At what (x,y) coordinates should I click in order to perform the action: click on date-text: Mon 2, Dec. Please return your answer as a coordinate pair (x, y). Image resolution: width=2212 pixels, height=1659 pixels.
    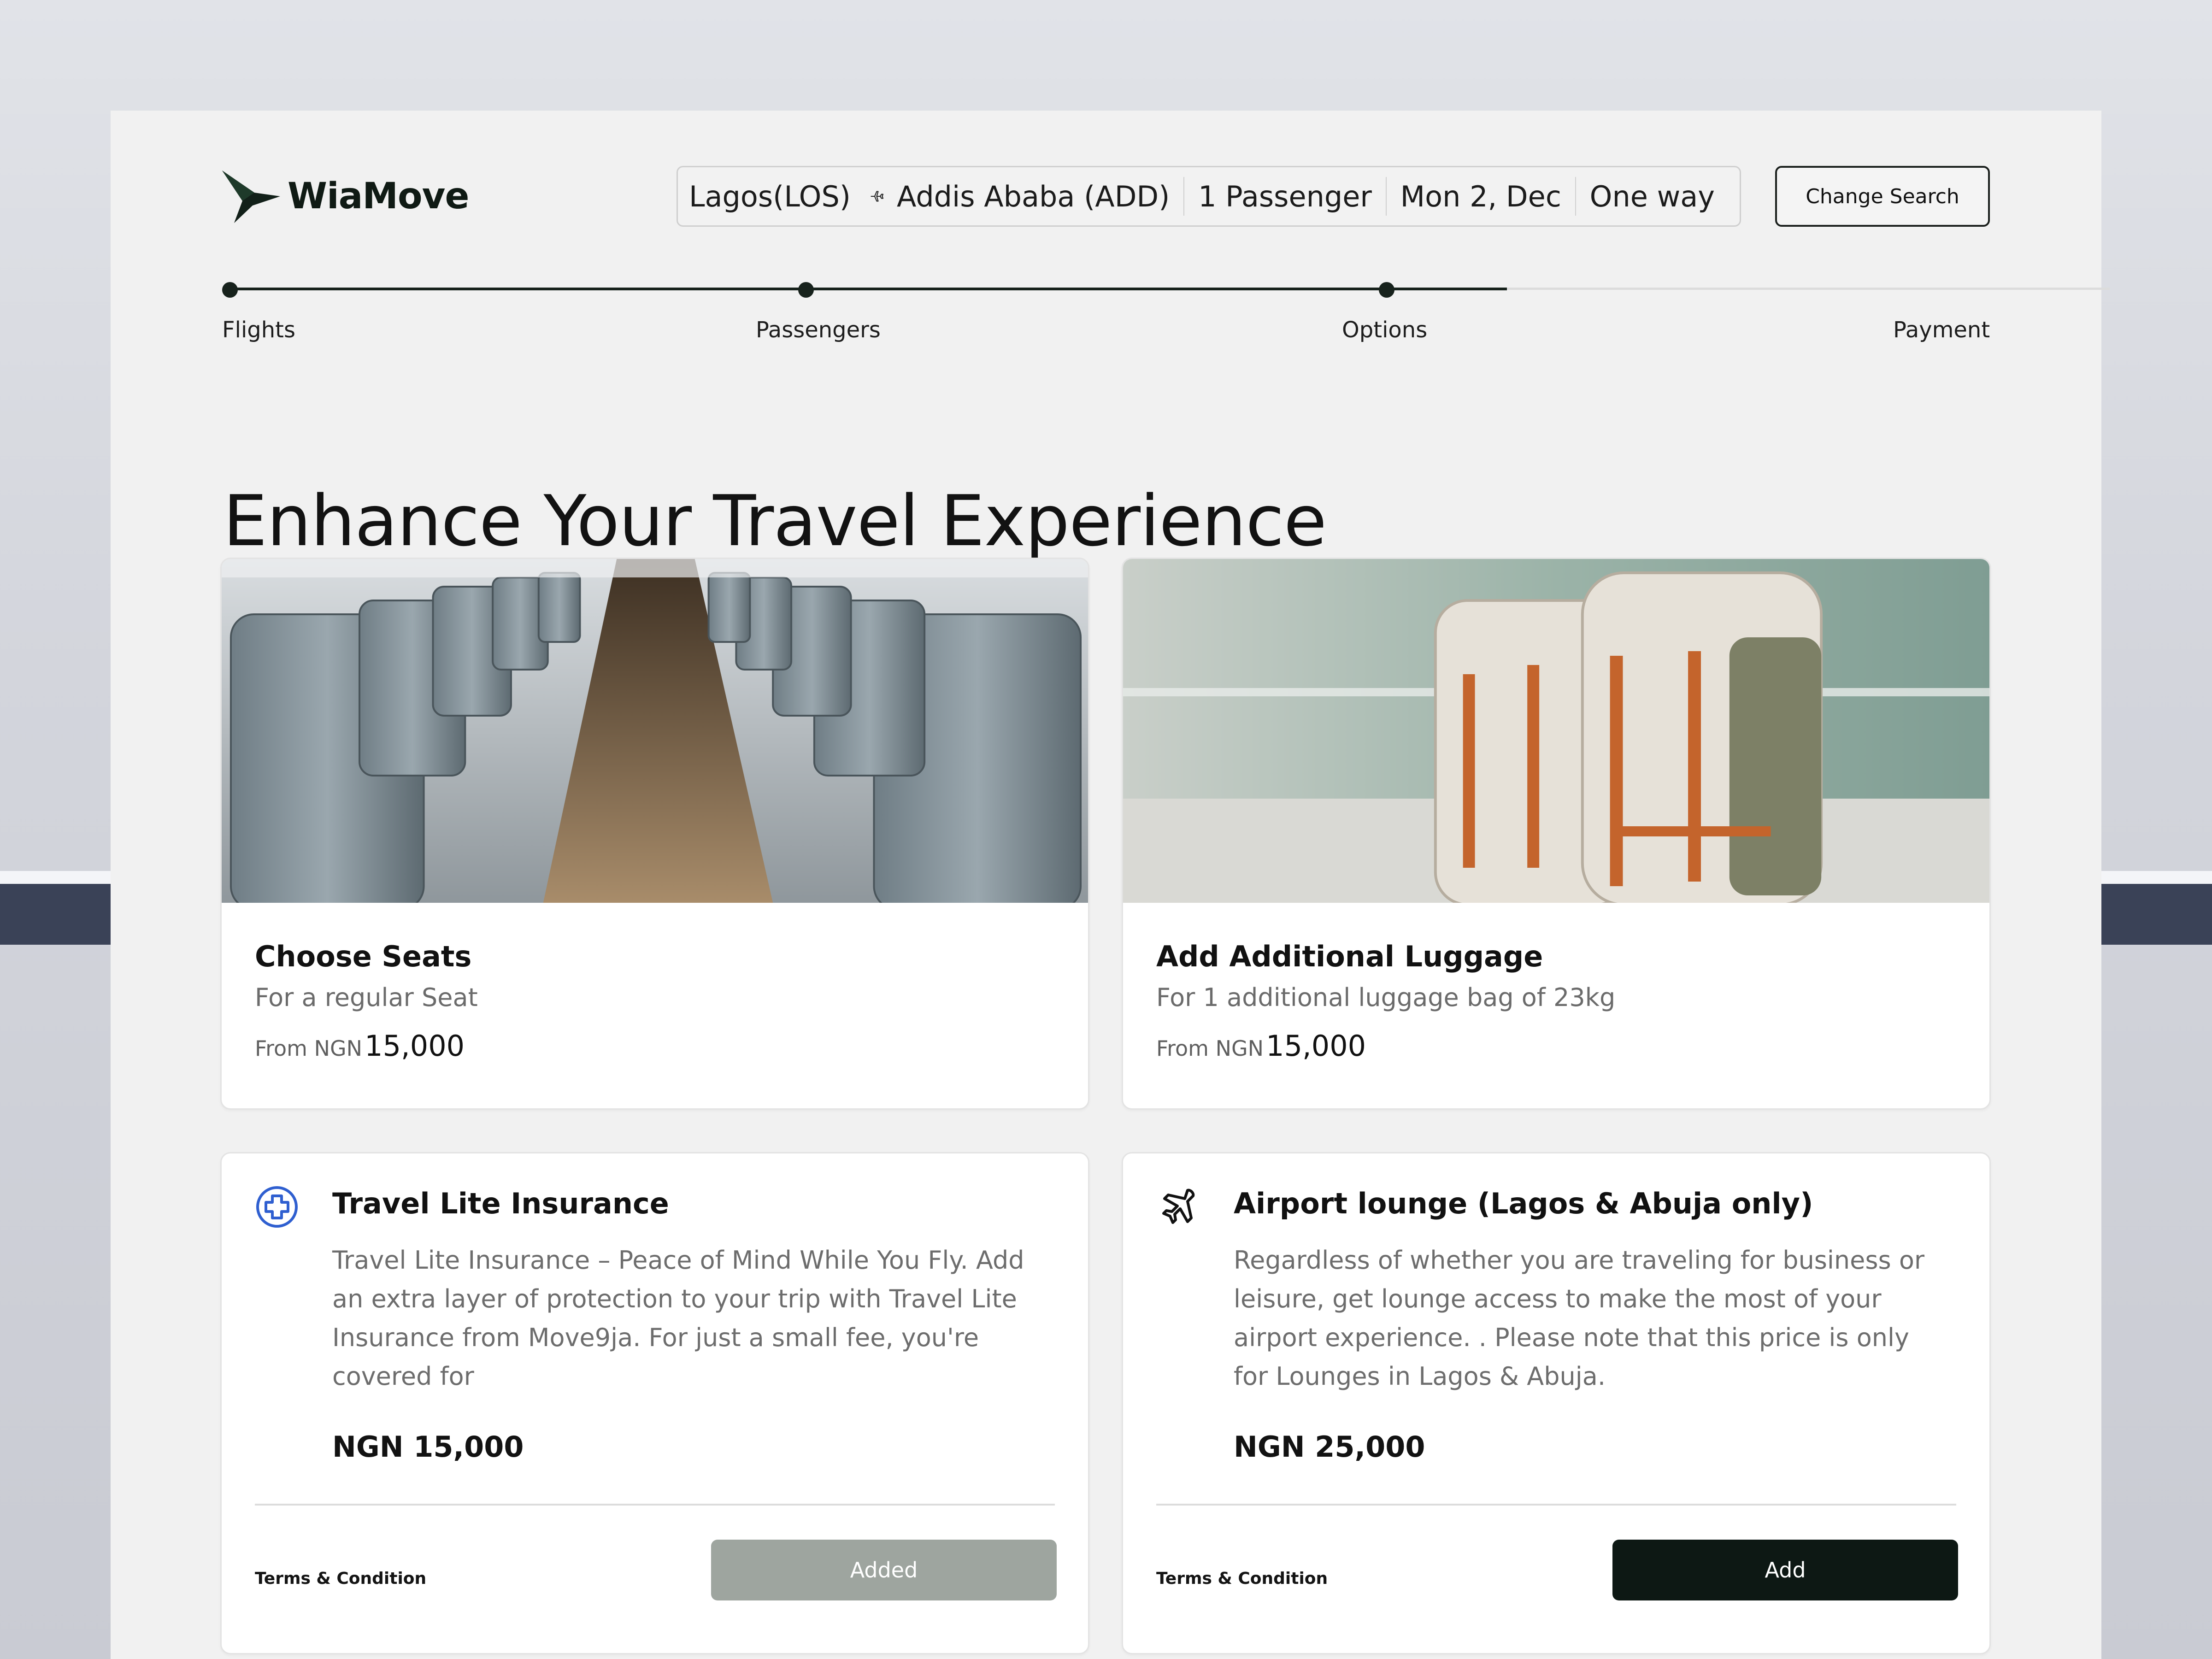
    Looking at the image, I should click on (1480, 196).